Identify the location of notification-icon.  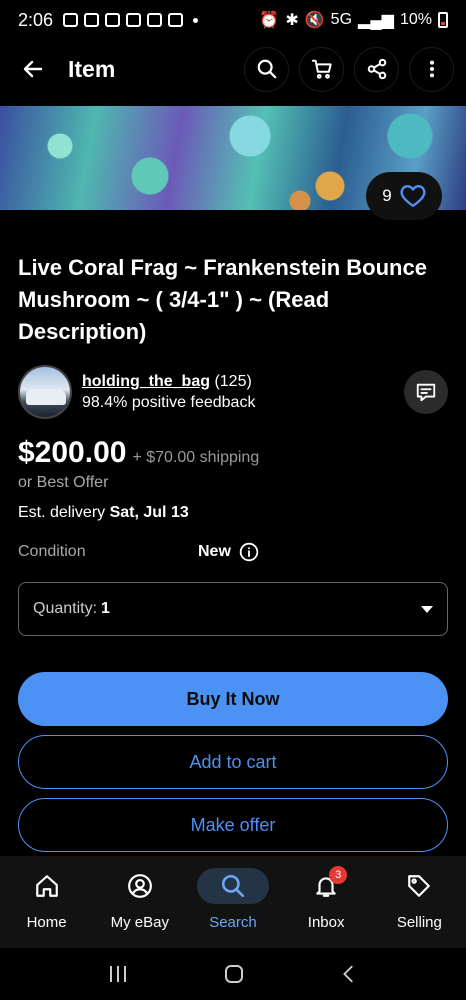
(71, 20).